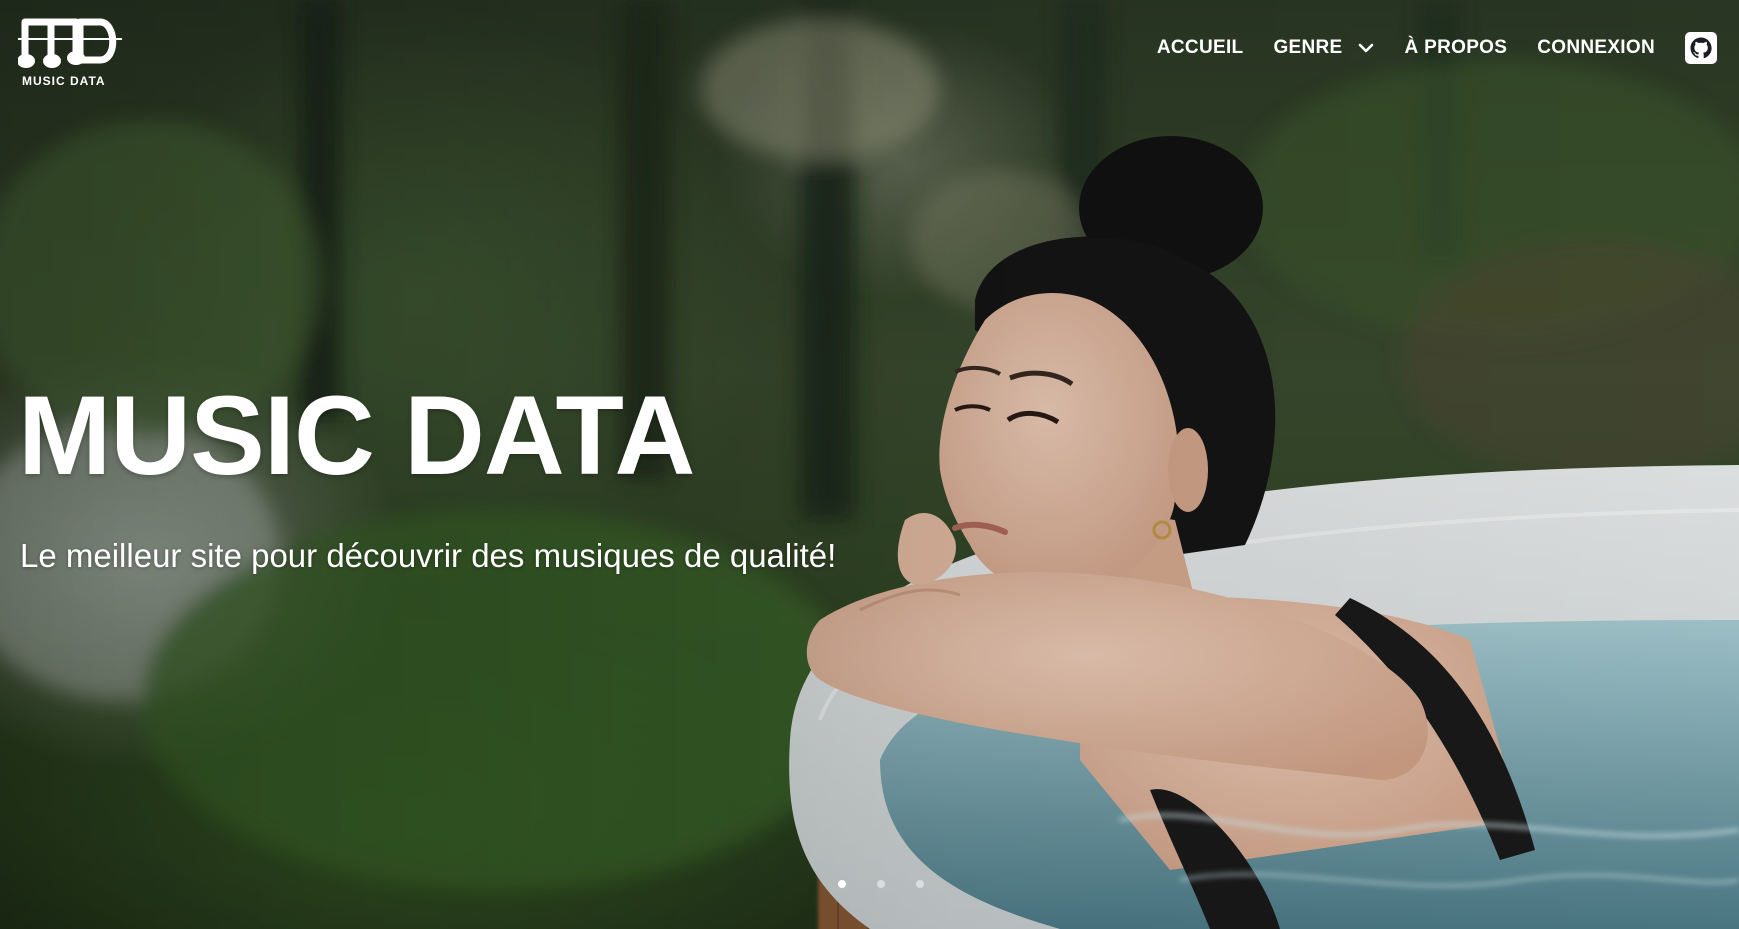 This screenshot has width=1739, height=929. I want to click on github-icon, so click(1701, 48).